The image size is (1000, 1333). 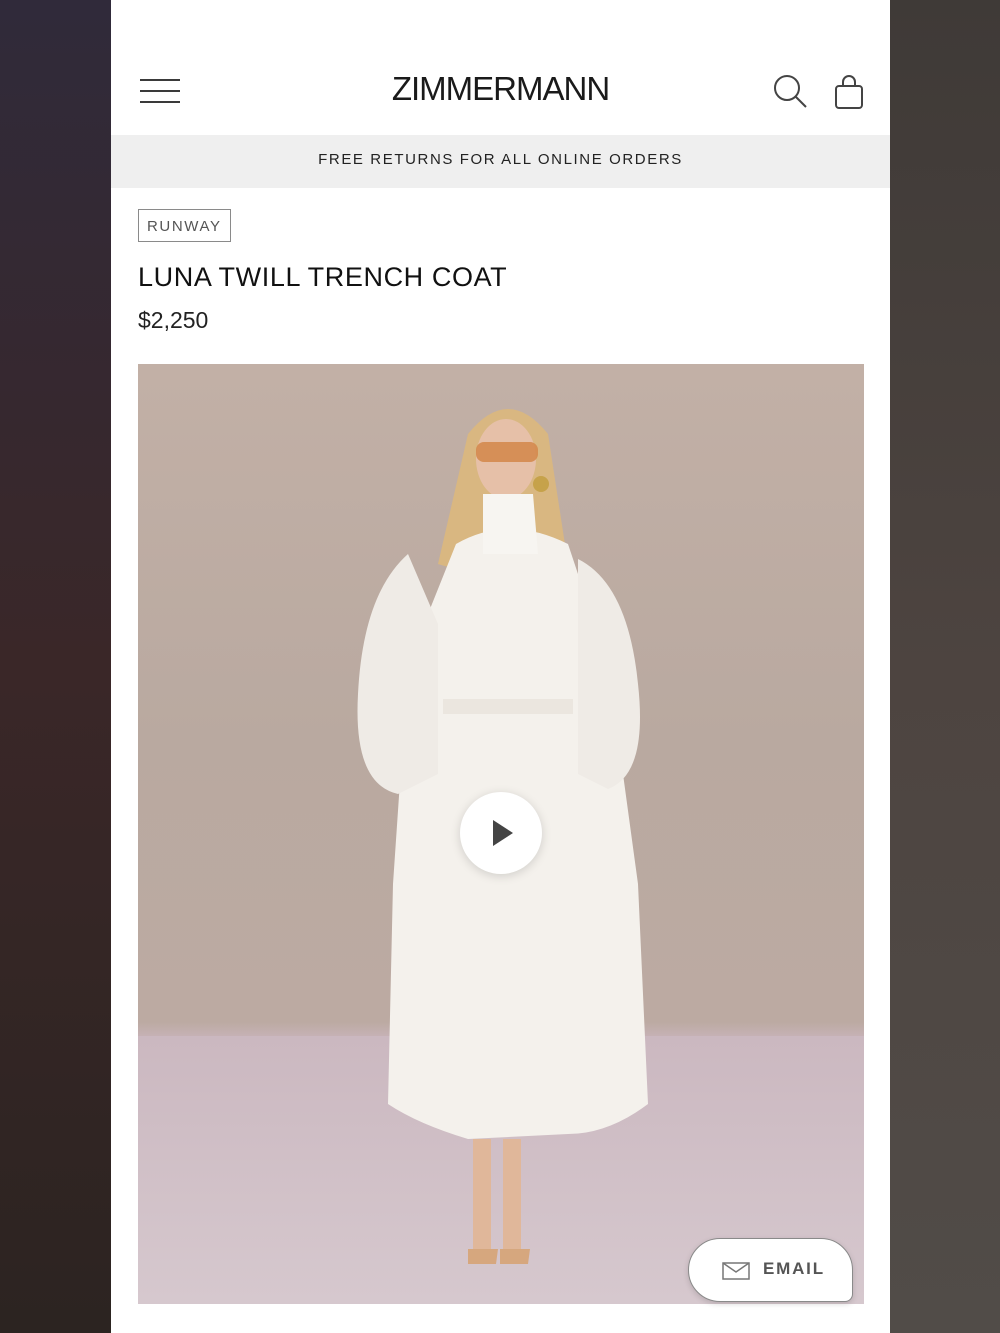 What do you see at coordinates (173, 320) in the screenshot?
I see `product-price: $2,250` at bounding box center [173, 320].